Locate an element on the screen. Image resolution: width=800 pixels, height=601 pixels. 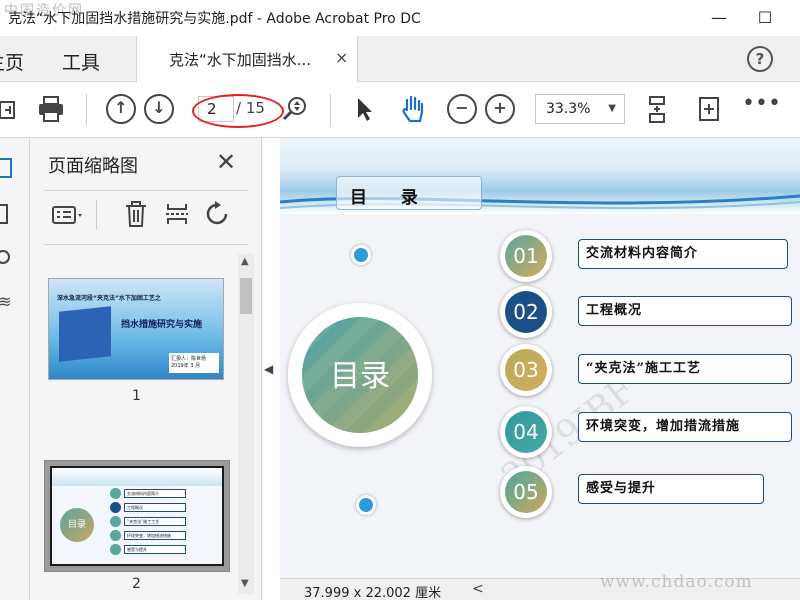
item-number-badge: 01 is located at coordinates (526, 256).